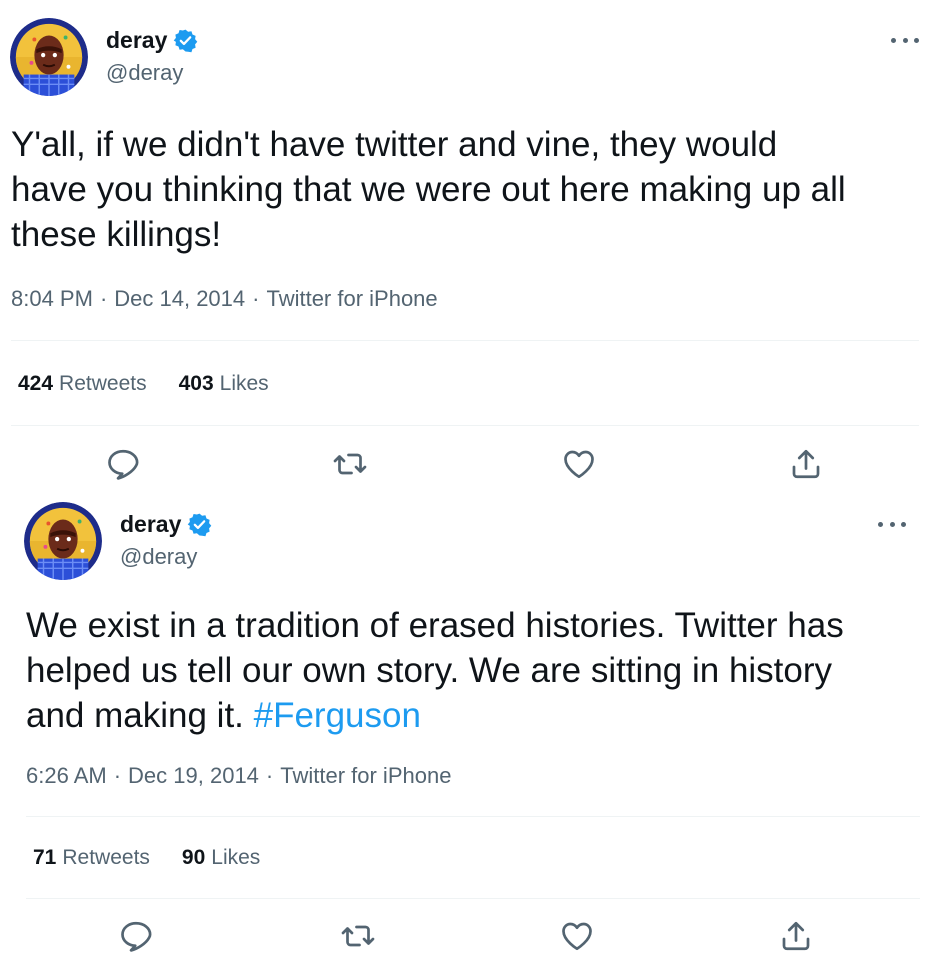  I want to click on hashtag-link: #Ferguson, so click(337, 715).